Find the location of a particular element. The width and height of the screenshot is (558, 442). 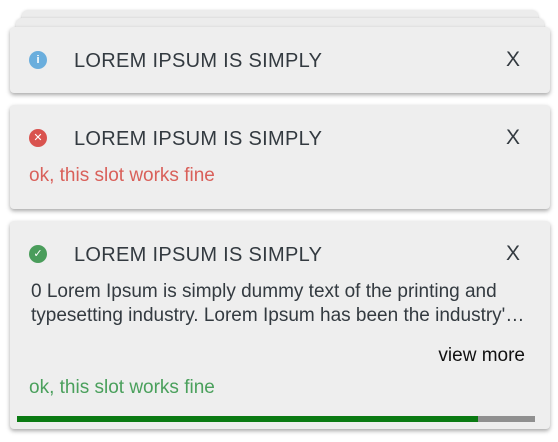

error-icon: ✕ is located at coordinates (38, 138).